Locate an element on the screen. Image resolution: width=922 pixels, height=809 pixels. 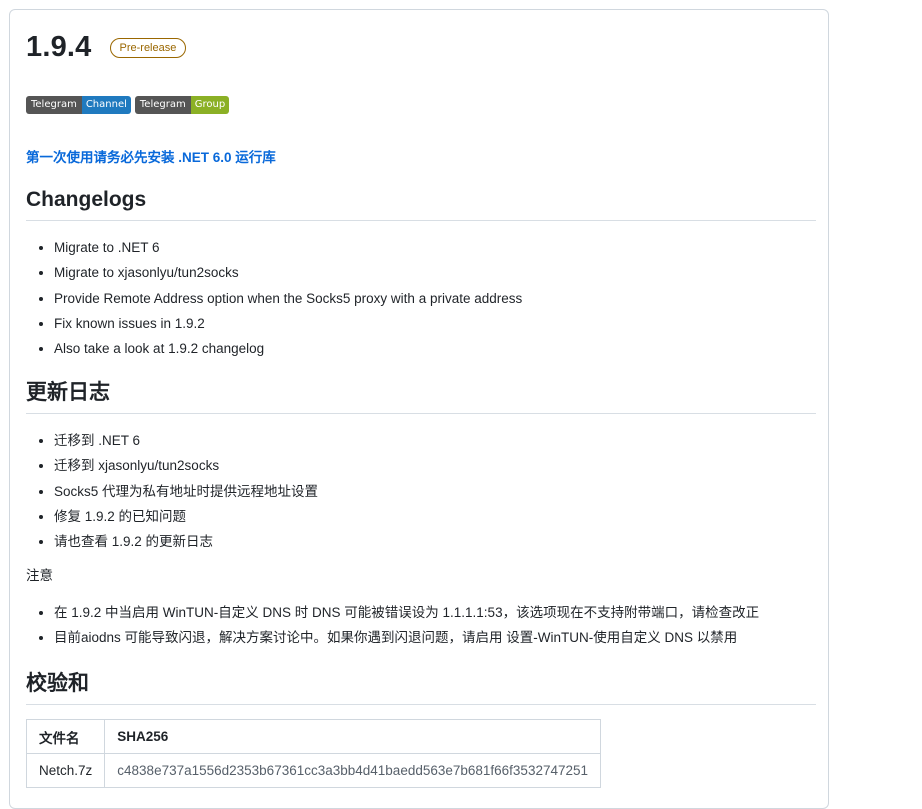
list-item: Migrate to .NET 6 is located at coordinates (288, 247).